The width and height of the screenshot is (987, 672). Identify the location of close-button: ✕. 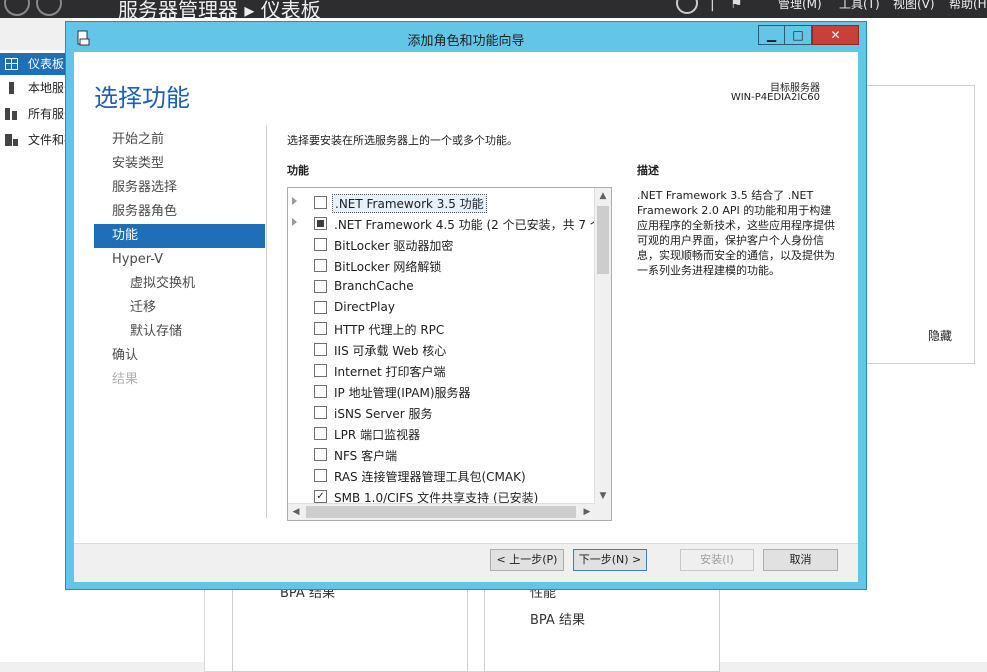
(835, 35).